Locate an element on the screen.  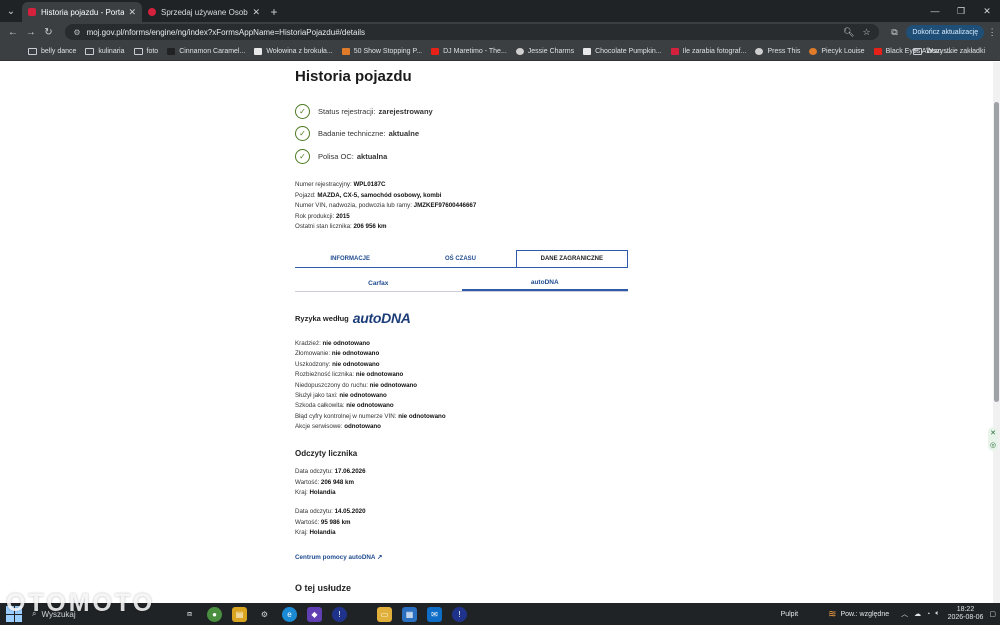
bookmark-label: kulinaria is located at coordinates (111, 51).